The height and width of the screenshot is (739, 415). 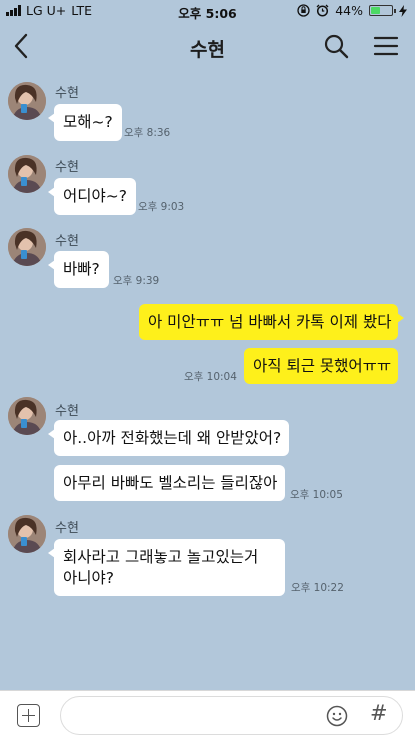 I want to click on battery-fill, so click(x=375, y=10).